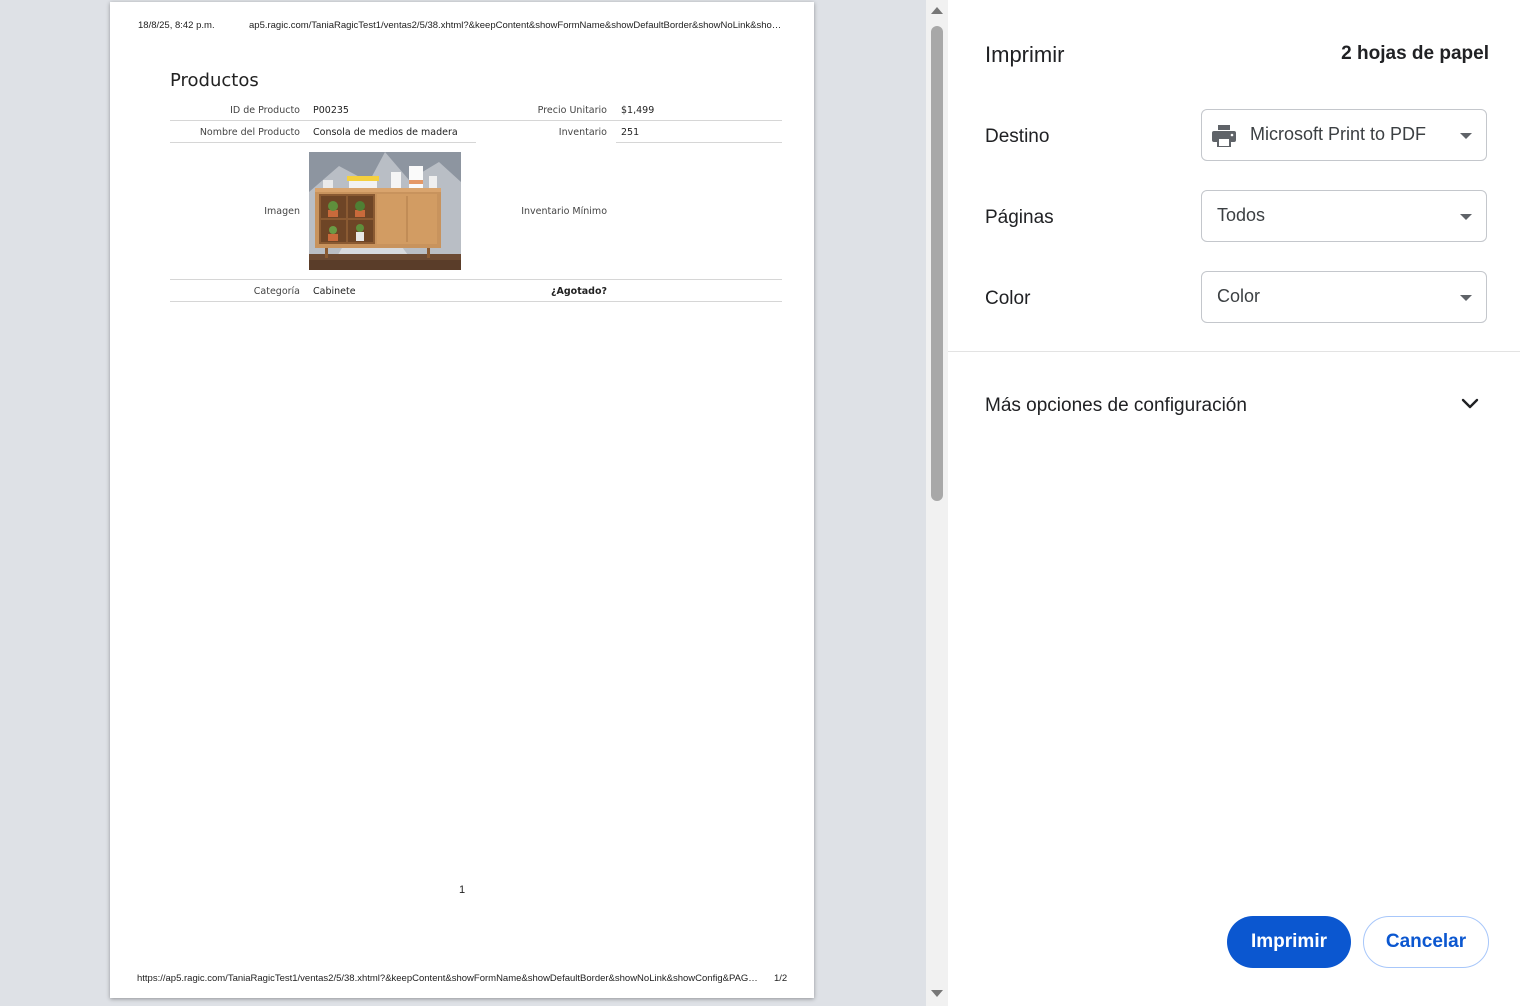 This screenshot has height=1006, width=1520. Describe the element at coordinates (462, 890) in the screenshot. I see `page-number: 1` at that location.